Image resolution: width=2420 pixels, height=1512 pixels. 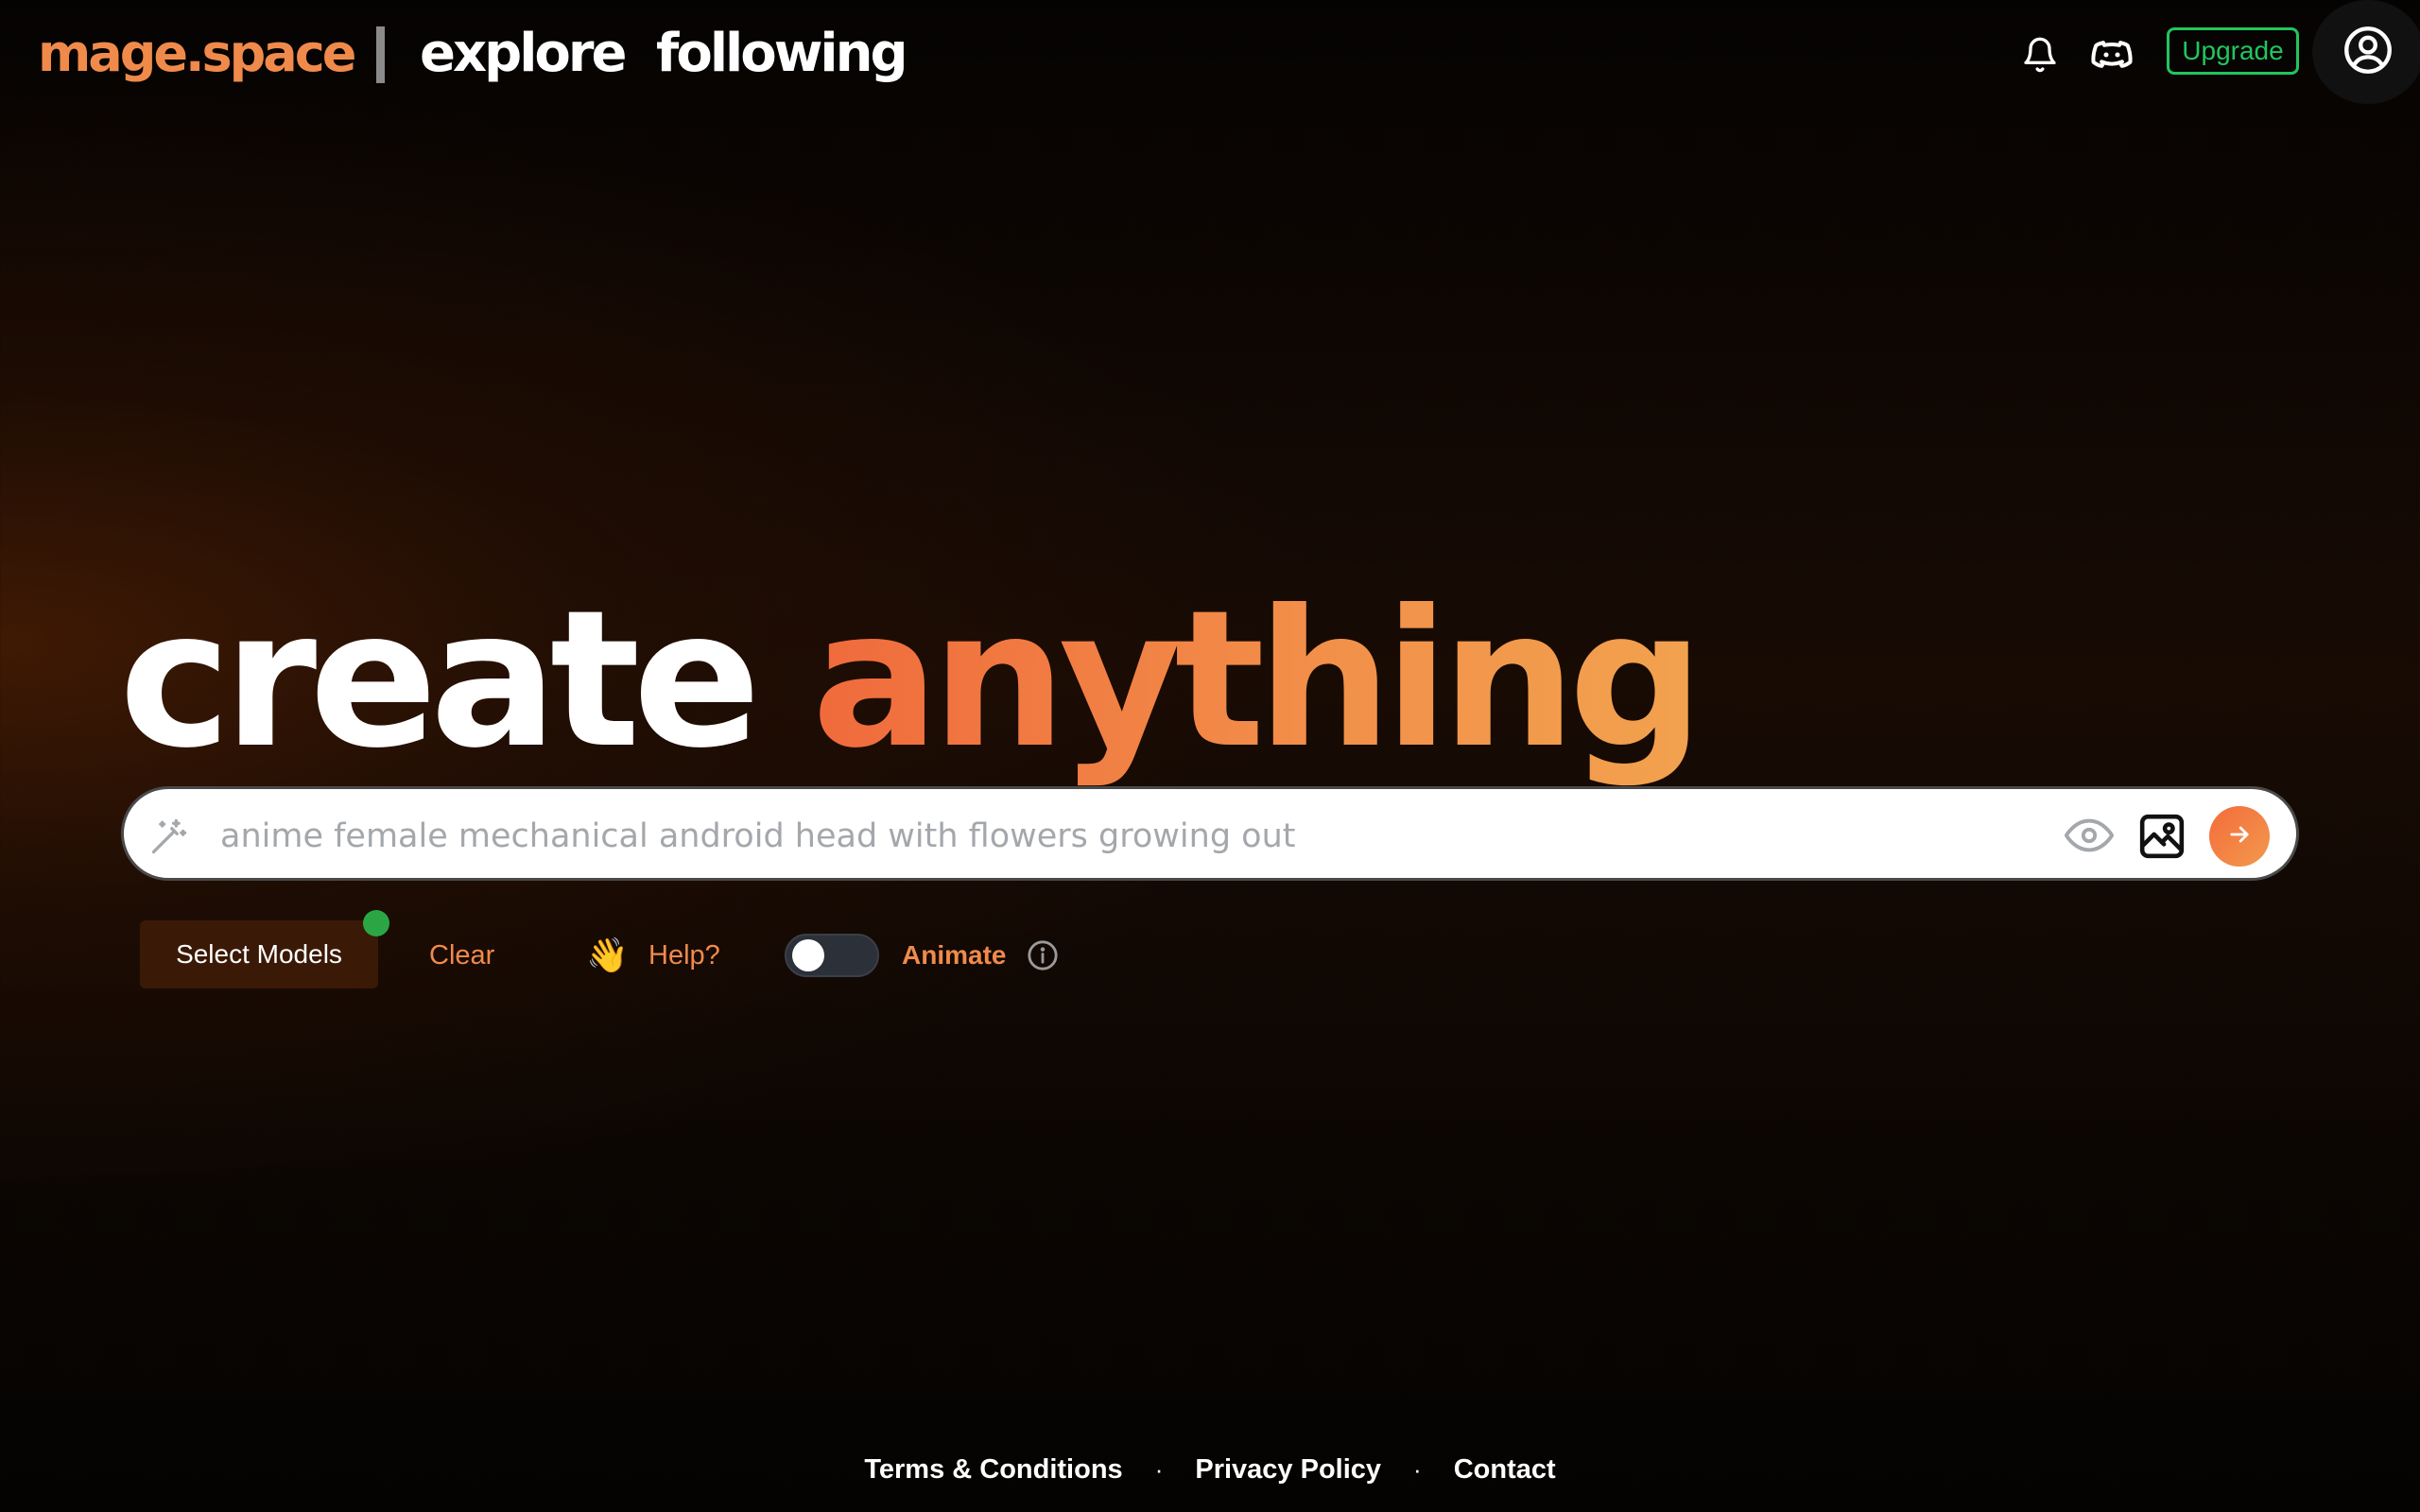 I want to click on help-button: Help?, so click(x=684, y=955).